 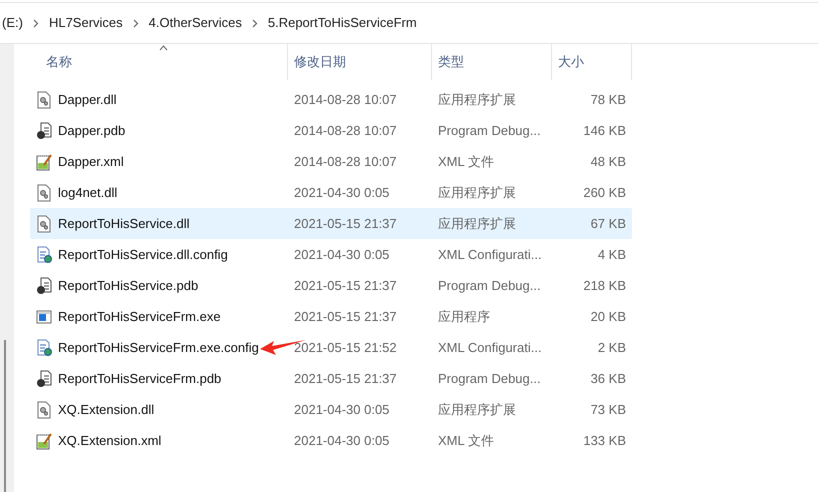 What do you see at coordinates (159, 62) in the screenshot?
I see `column-header: 名称` at bounding box center [159, 62].